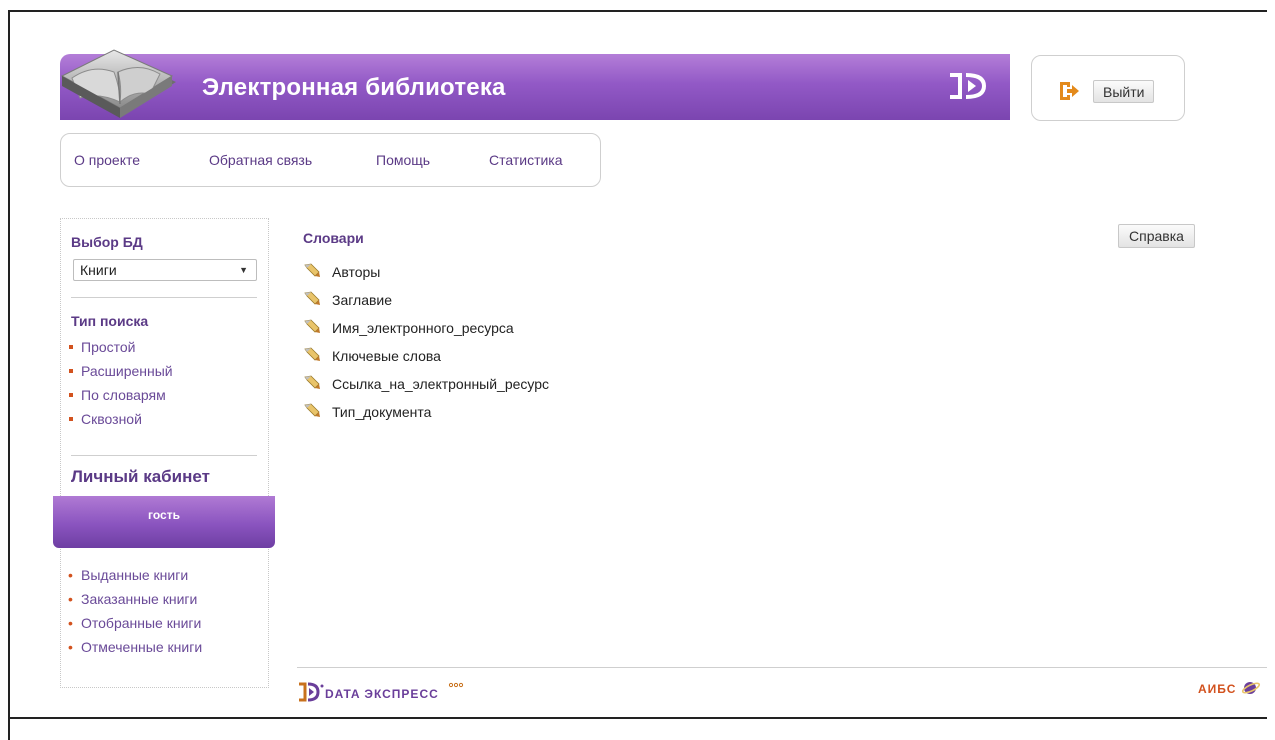 The image size is (1275, 740). What do you see at coordinates (134, 647) in the screenshot?
I see `link-marked-books: Отмеченные книги` at bounding box center [134, 647].